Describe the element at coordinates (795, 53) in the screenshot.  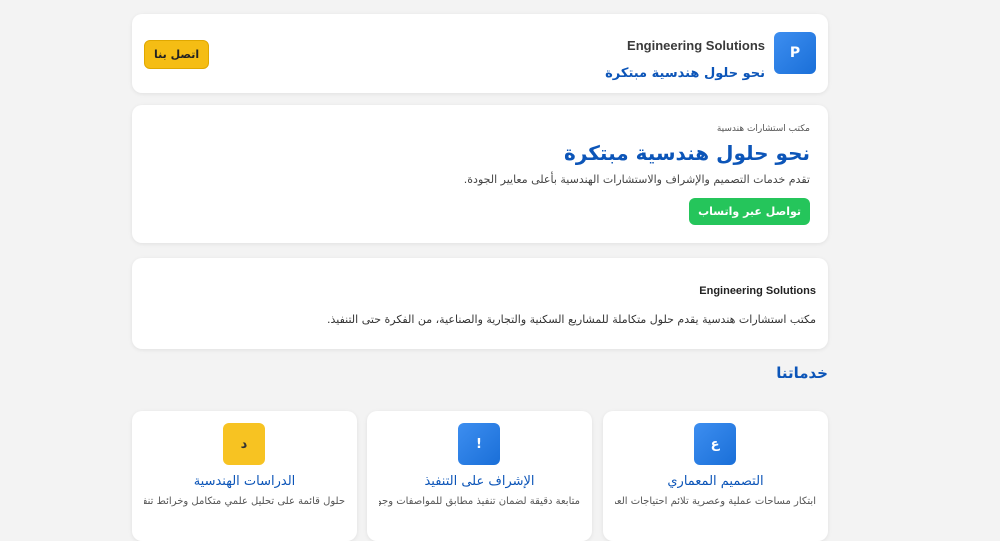
I see `logo: P` at that location.